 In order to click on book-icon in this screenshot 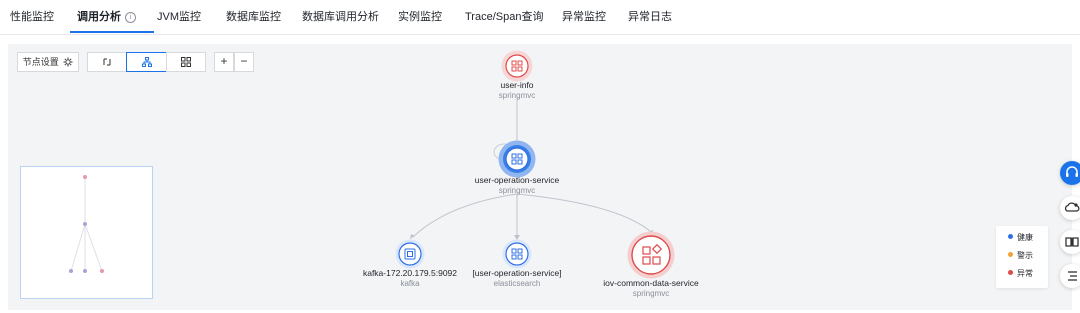, I will do `click(1072, 242)`.